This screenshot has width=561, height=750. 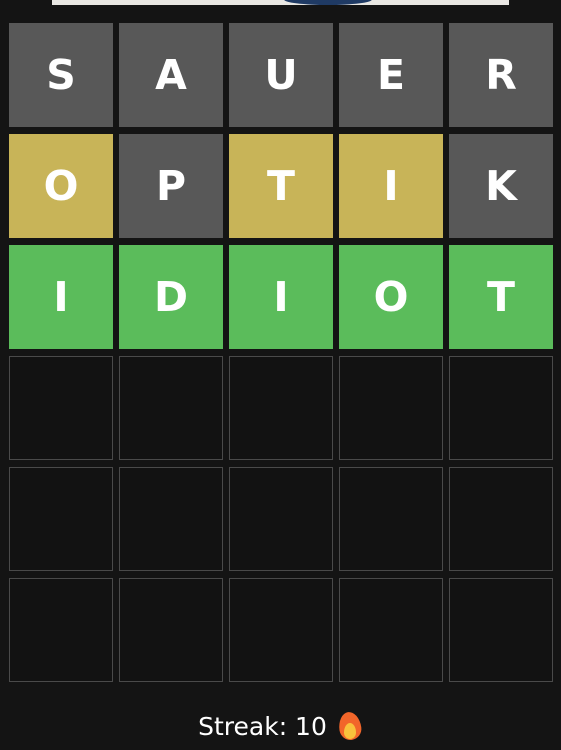 I want to click on board-tile: R, so click(x=501, y=75).